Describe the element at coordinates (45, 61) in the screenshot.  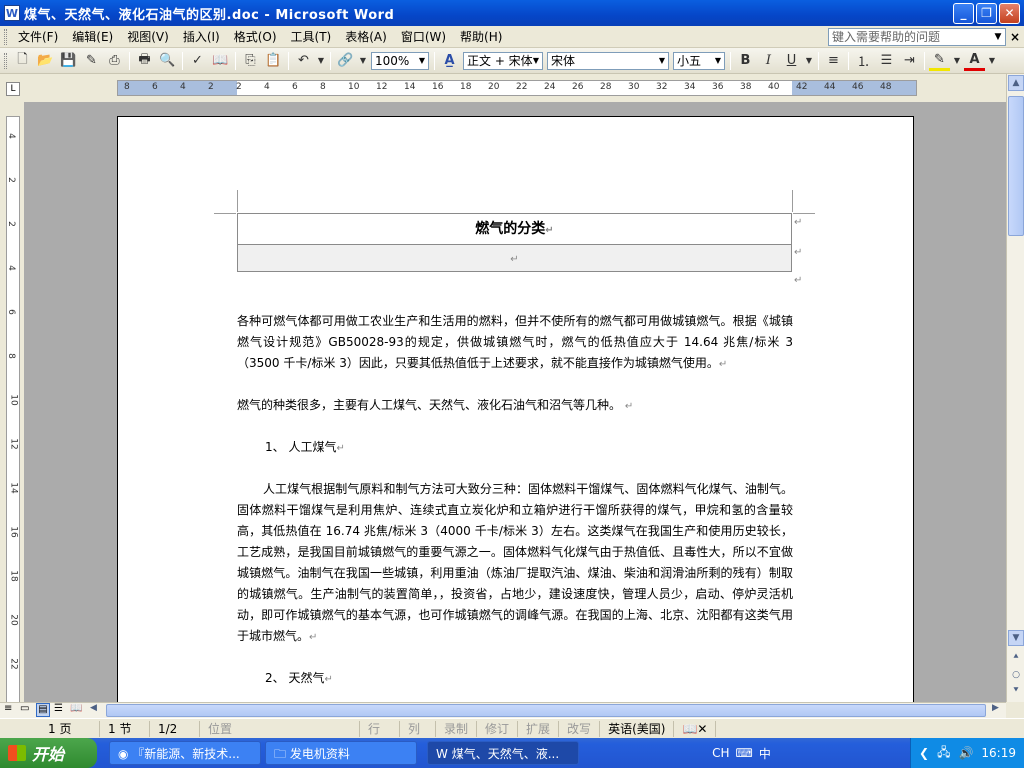
I see `open-folder-icon: 📂` at that location.